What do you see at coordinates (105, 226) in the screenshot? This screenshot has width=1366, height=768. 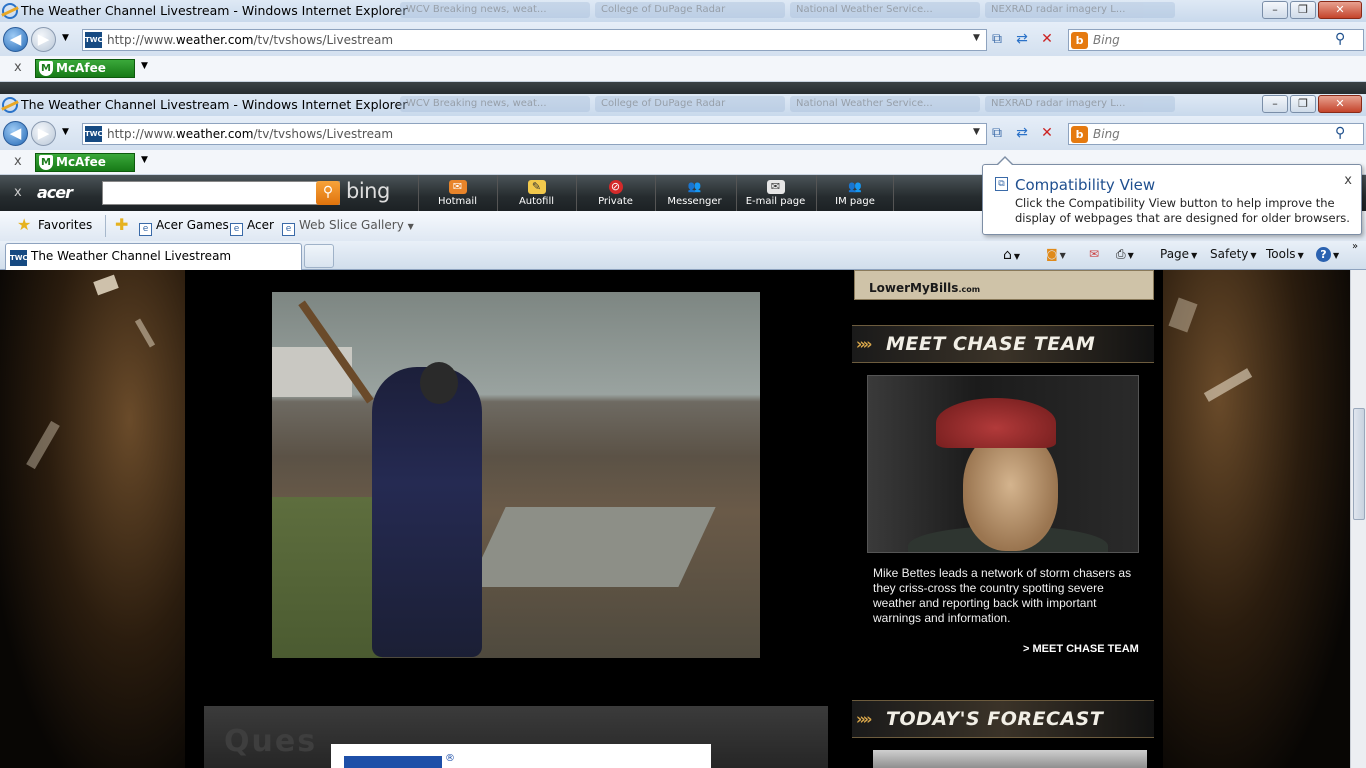 I see `separator` at bounding box center [105, 226].